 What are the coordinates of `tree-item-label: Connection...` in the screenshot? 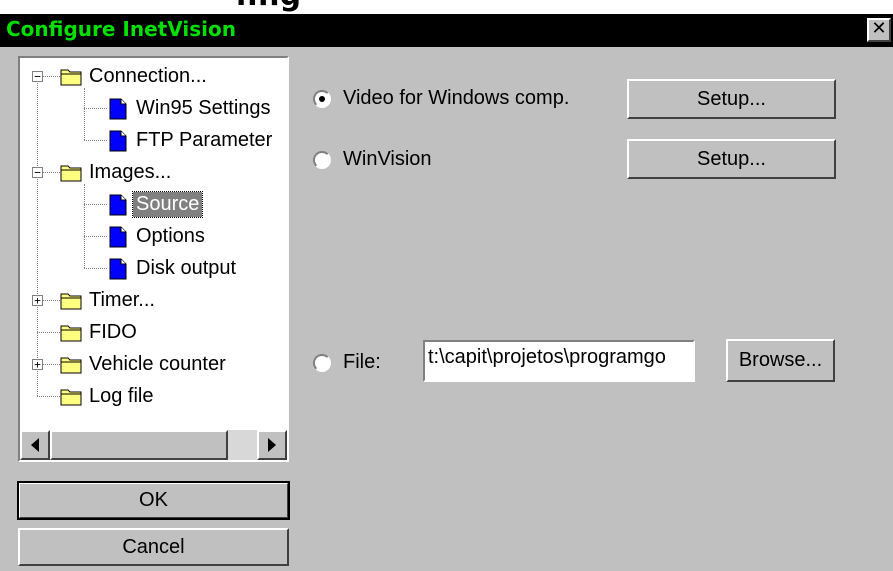 It's located at (148, 75).